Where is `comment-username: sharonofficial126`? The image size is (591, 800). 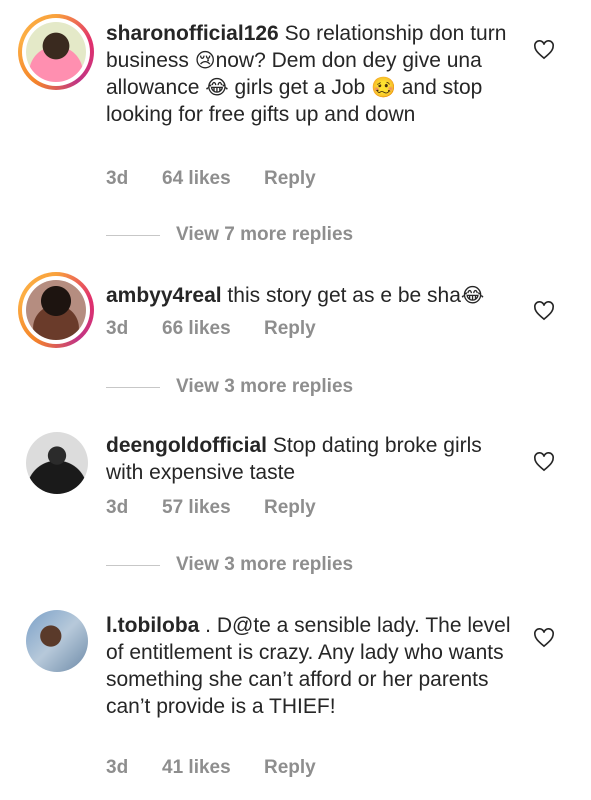 comment-username: sharonofficial126 is located at coordinates (192, 33).